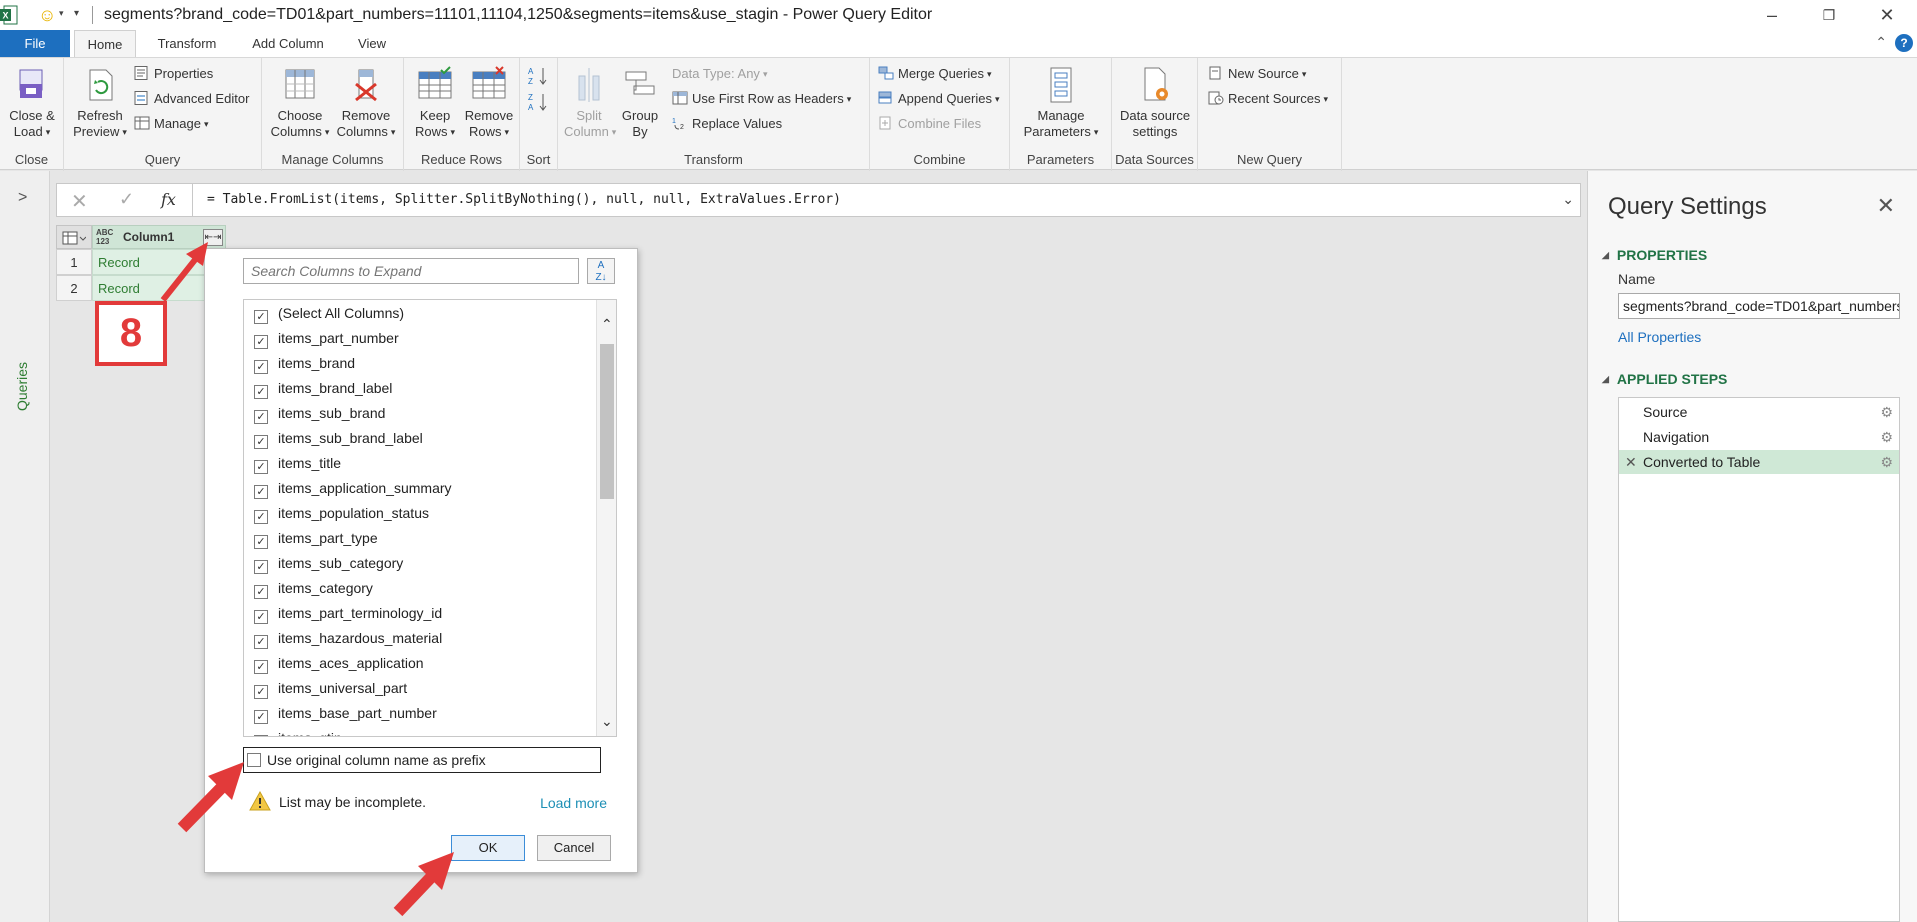 This screenshot has width=1917, height=922. What do you see at coordinates (1759, 462) in the screenshot?
I see `step-item-selected: ✕ Converted to Table ⚙` at bounding box center [1759, 462].